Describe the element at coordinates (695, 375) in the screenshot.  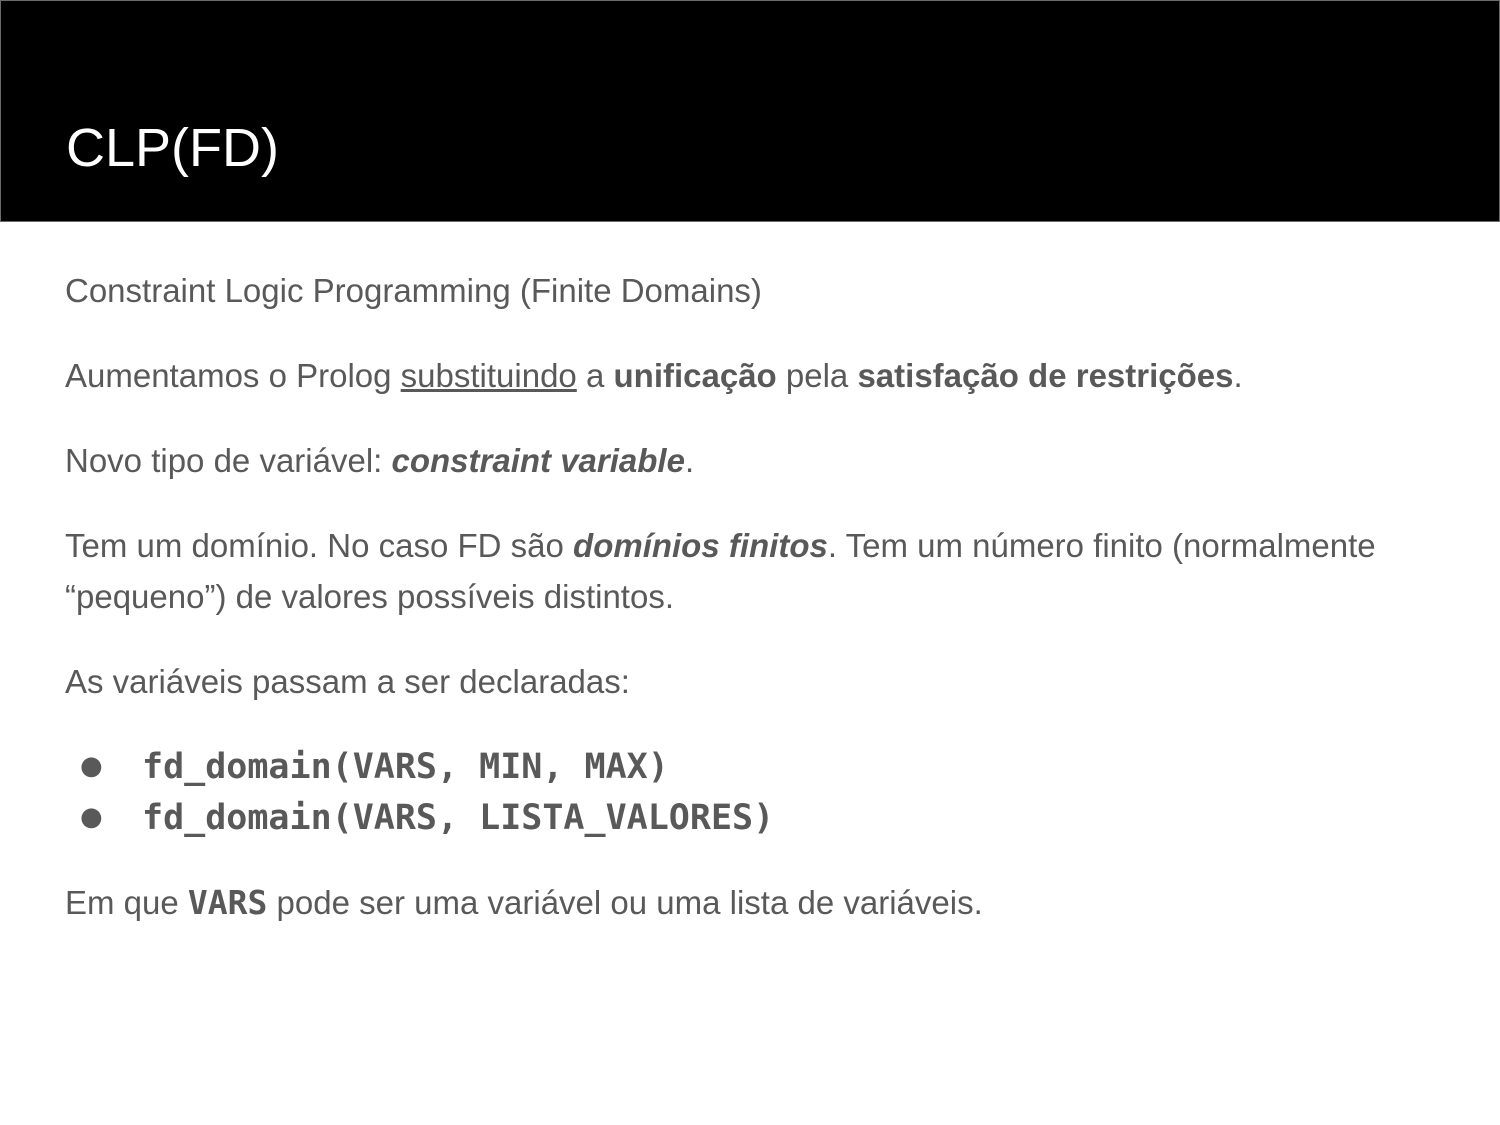
I see `bold-text: unificação` at that location.